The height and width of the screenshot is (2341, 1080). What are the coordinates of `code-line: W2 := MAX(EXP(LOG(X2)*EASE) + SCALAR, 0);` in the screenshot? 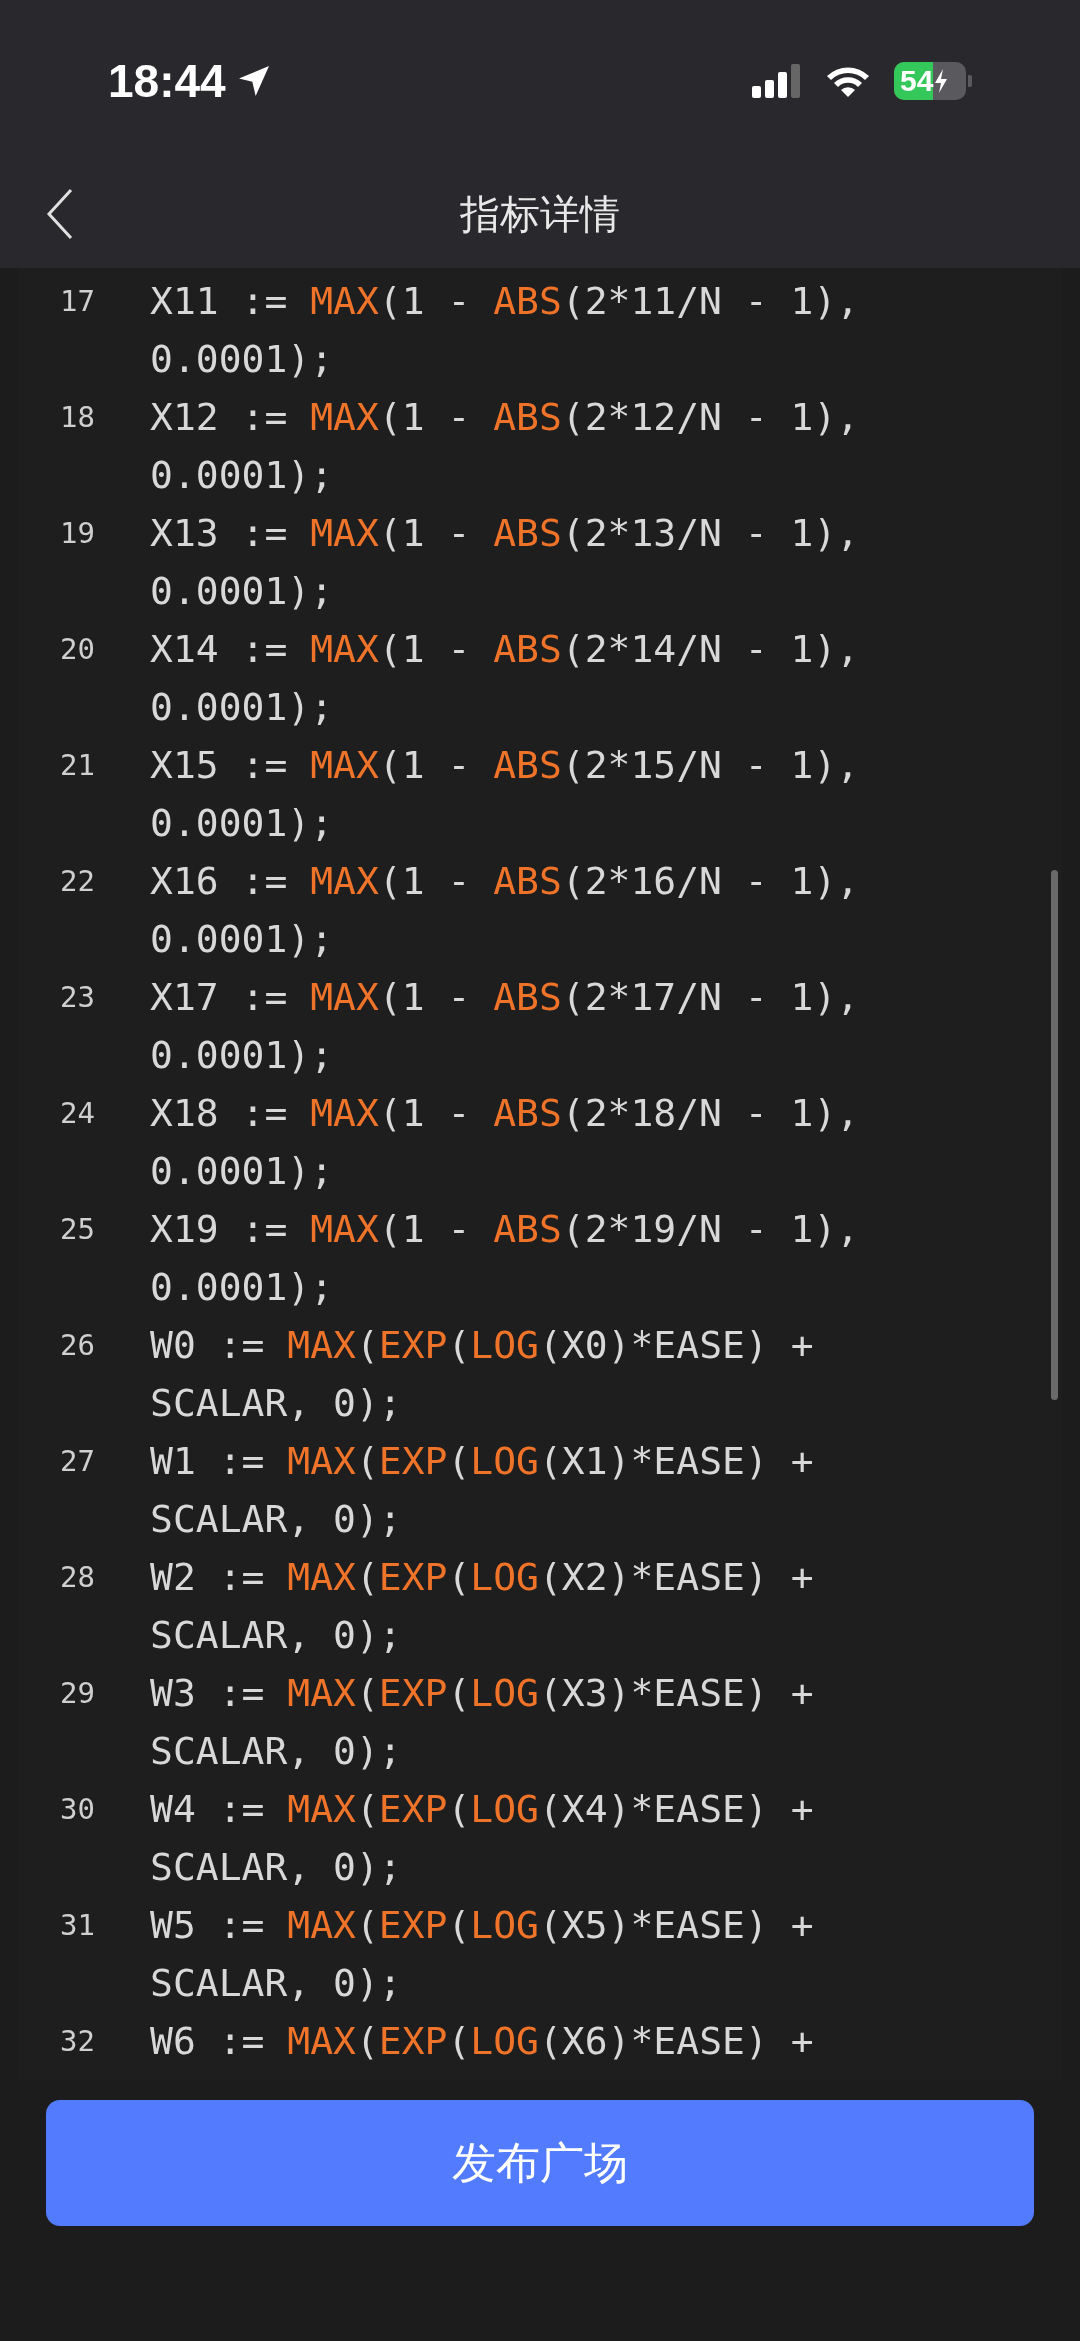 It's located at (482, 1606).